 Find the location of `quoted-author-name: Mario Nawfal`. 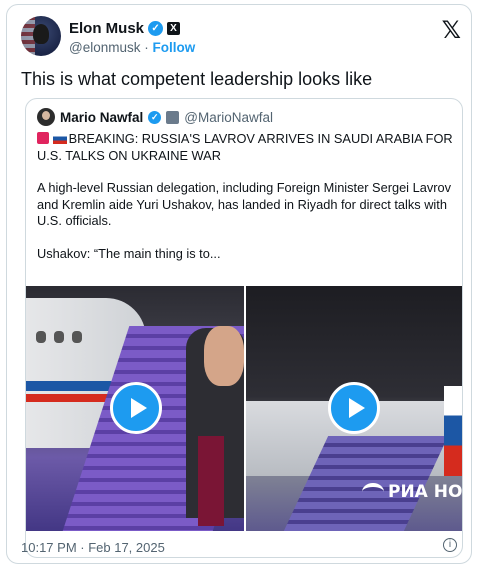

quoted-author-name: Mario Nawfal is located at coordinates (102, 117).